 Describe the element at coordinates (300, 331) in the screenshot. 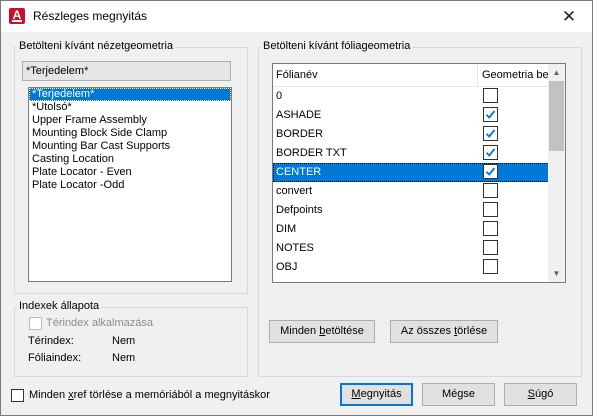

I see `load-all-label-prefix: Minden` at that location.